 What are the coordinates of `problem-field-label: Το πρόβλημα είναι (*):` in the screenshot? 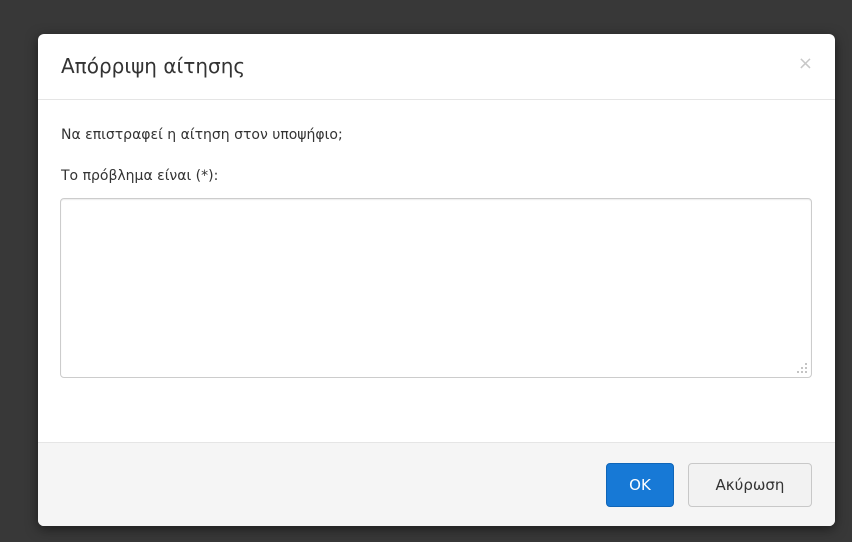 It's located at (140, 176).